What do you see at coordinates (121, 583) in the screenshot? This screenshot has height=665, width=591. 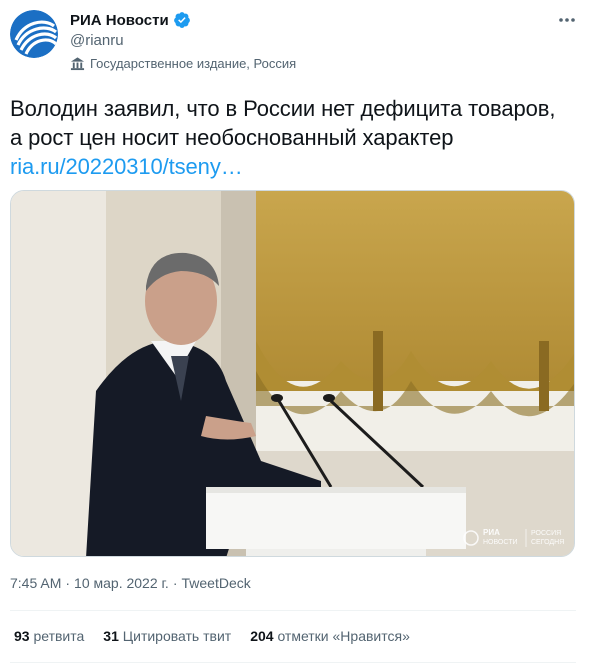 I see `tweet-date: 10 мар. 2022 г.` at bounding box center [121, 583].